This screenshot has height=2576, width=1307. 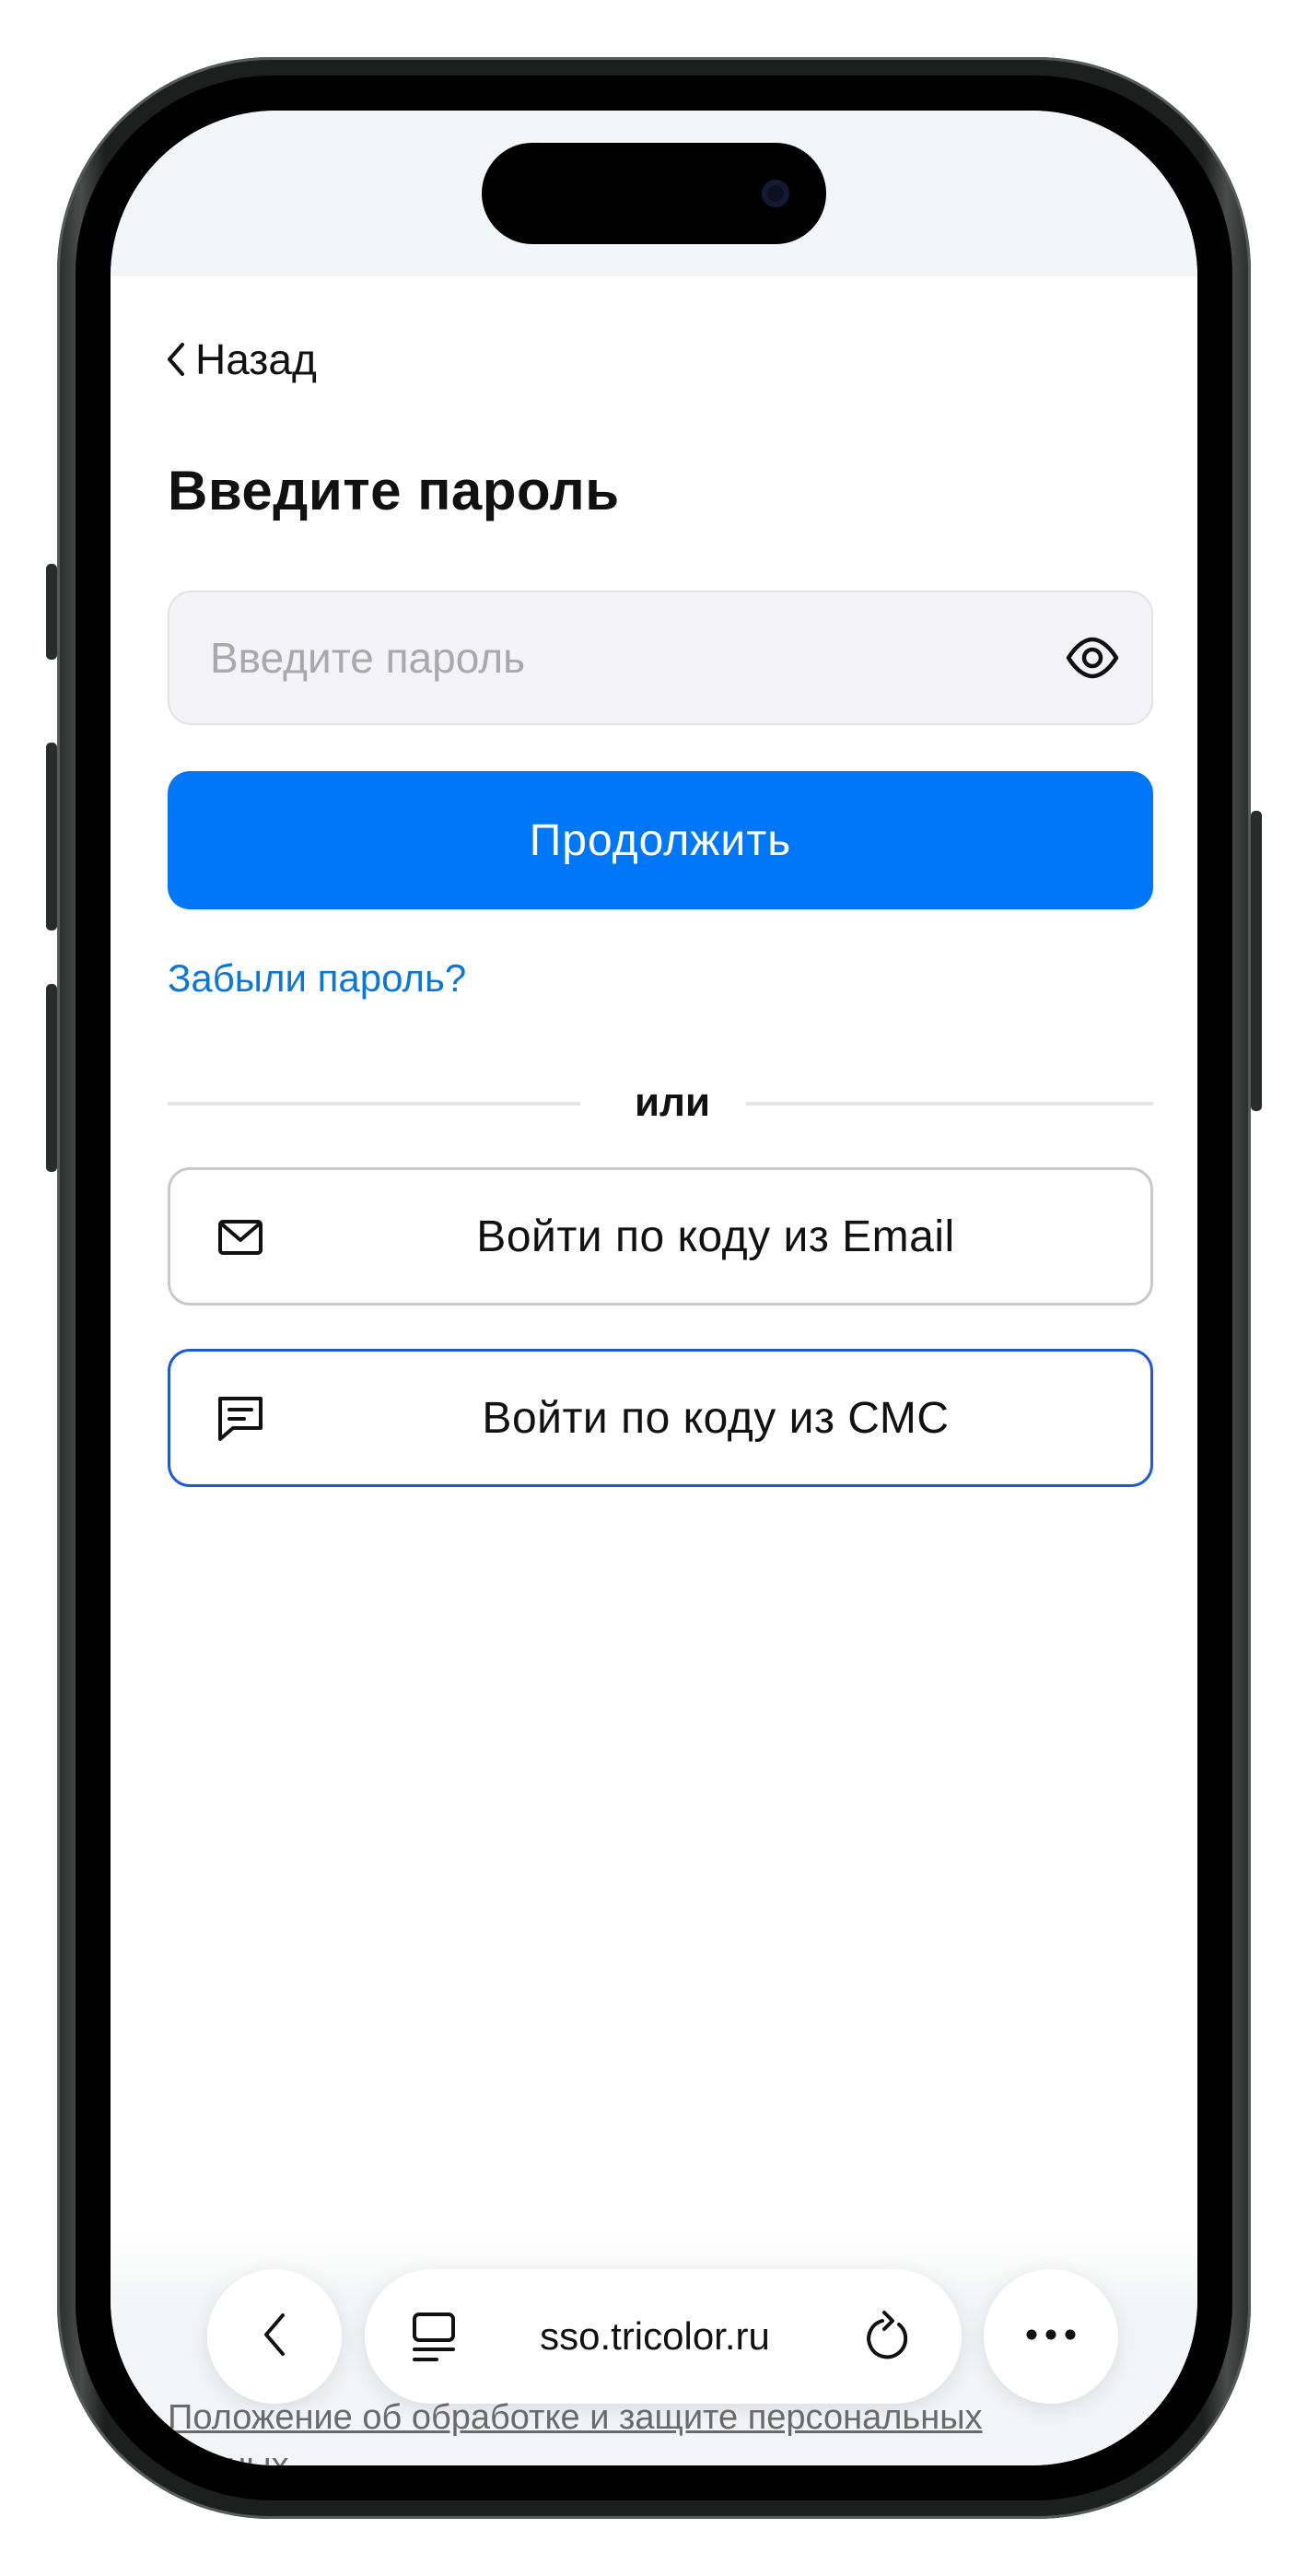 What do you see at coordinates (775, 193) in the screenshot?
I see `camera-icon` at bounding box center [775, 193].